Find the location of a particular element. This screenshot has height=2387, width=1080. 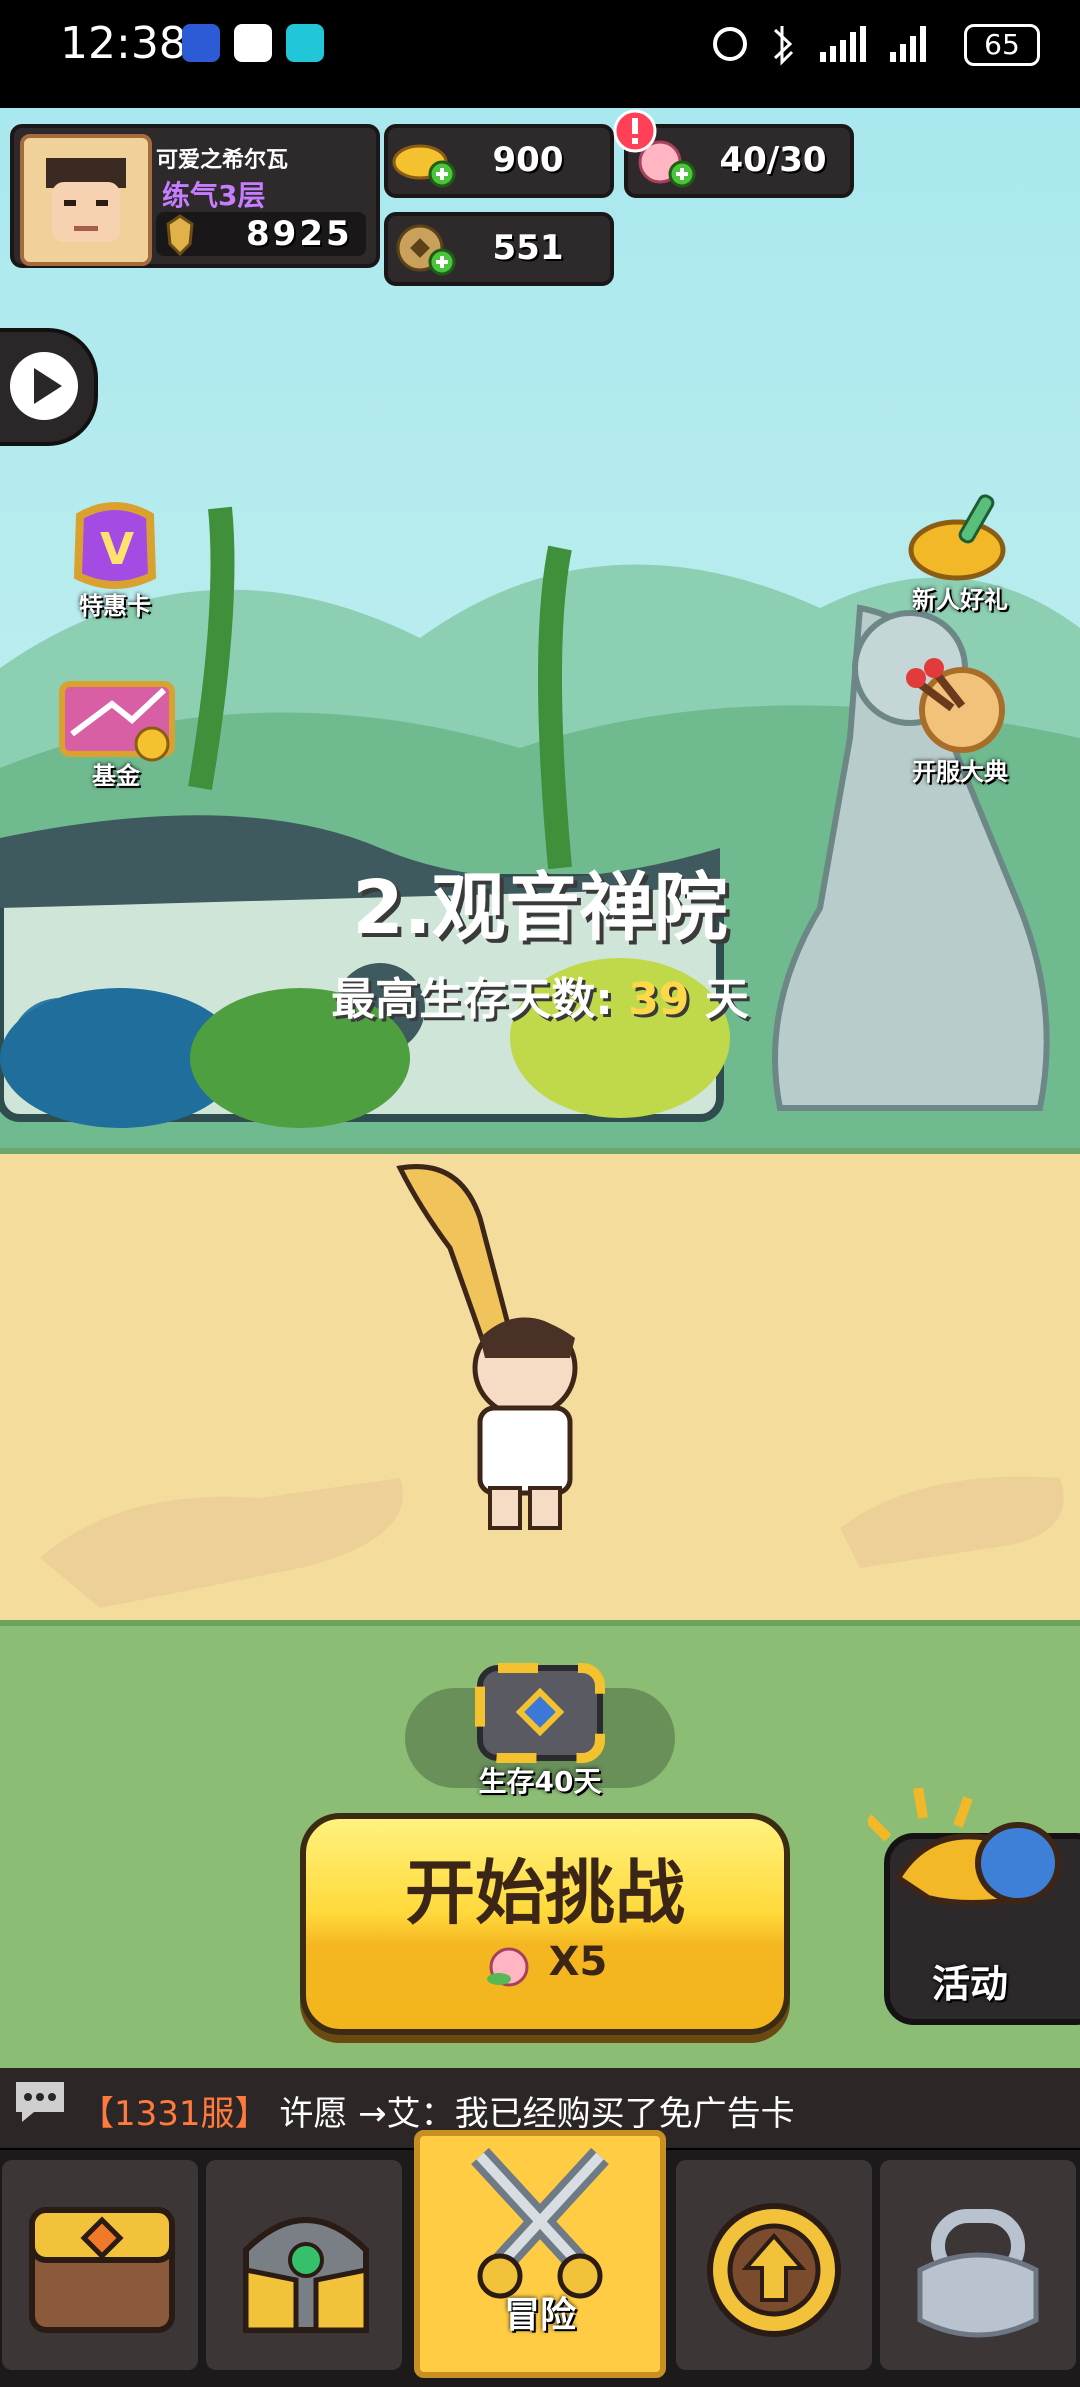

gold-resource: 900 is located at coordinates (499, 161).